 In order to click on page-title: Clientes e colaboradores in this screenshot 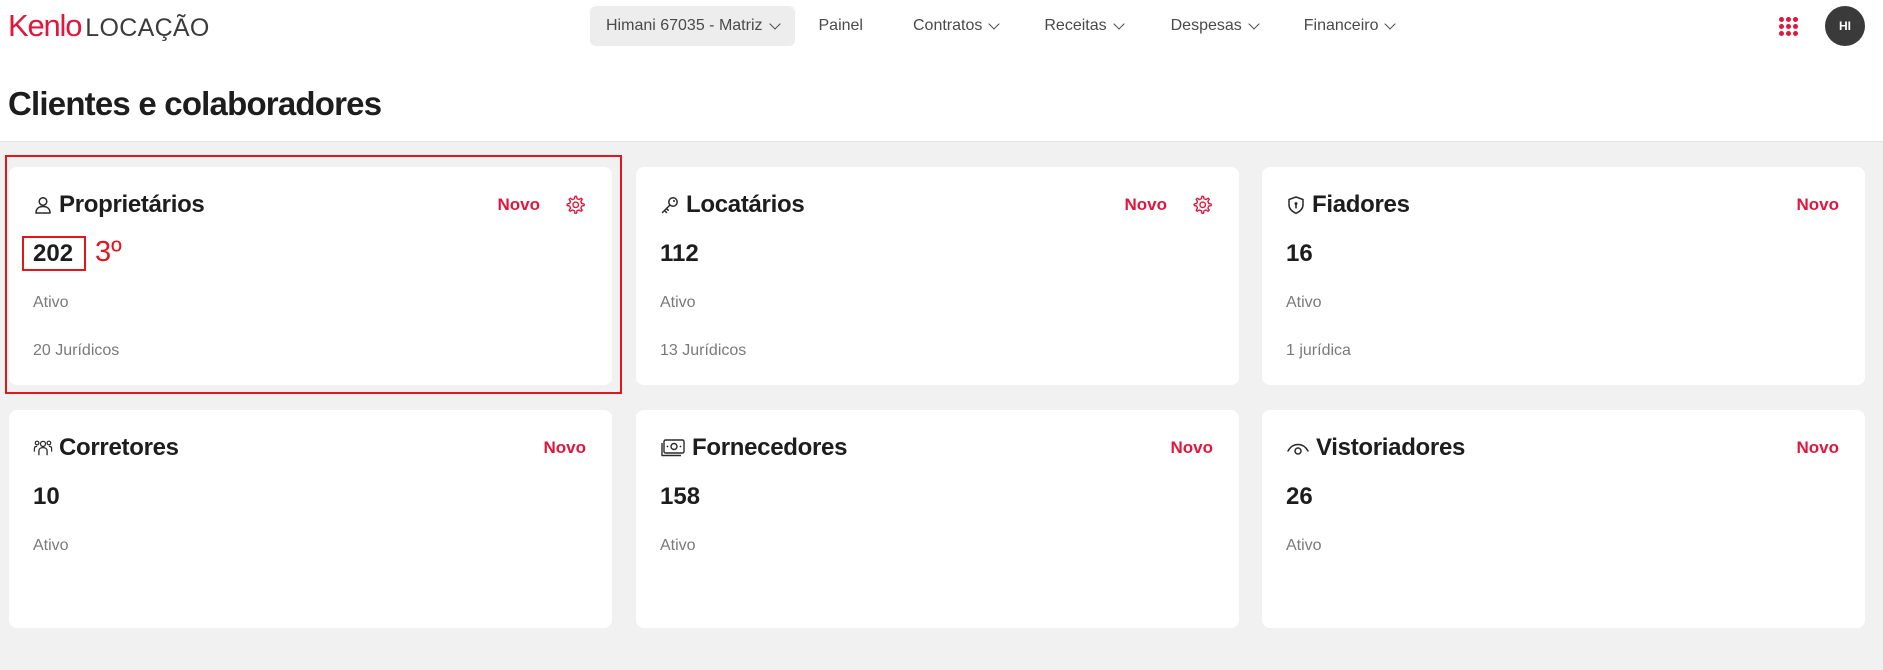, I will do `click(195, 103)`.